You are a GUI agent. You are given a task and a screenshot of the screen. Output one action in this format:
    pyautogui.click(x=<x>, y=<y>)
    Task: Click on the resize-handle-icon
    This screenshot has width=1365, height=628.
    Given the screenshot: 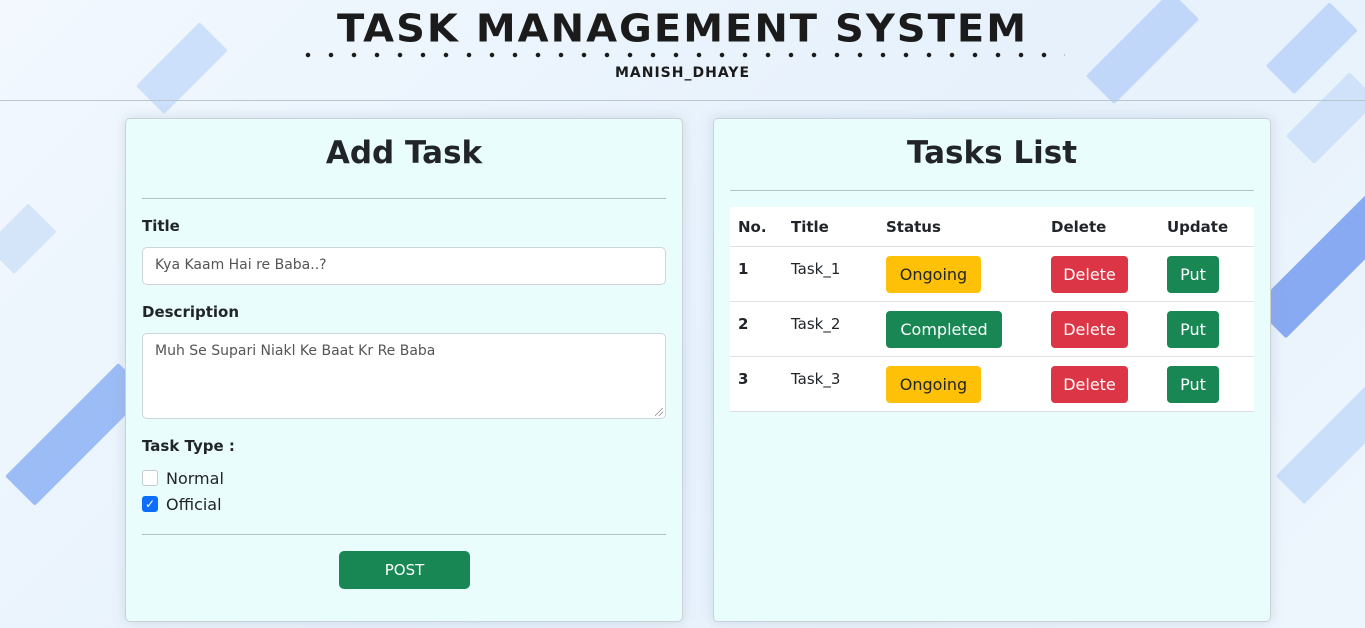 What is the action you would take?
    pyautogui.click(x=659, y=412)
    